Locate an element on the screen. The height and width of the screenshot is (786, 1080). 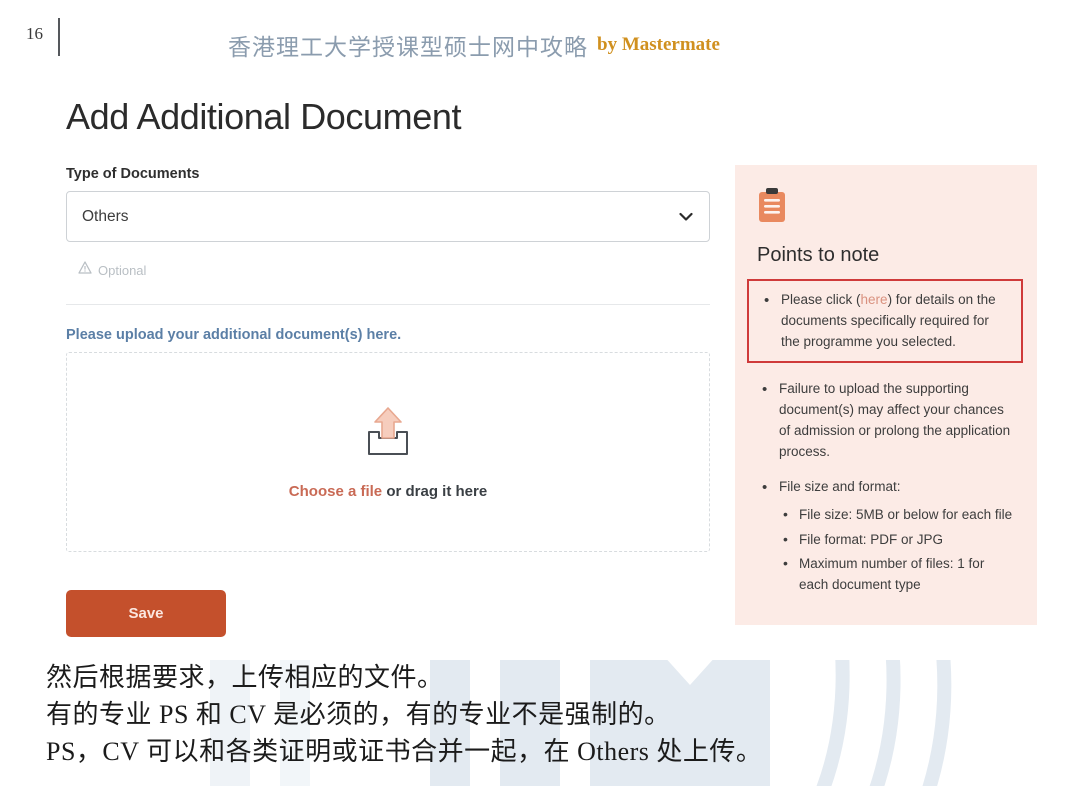
caption-line-2: 有的专业 PS 和 CV 是必须的，有的专业不是强制的。 is located at coordinates (358, 714).